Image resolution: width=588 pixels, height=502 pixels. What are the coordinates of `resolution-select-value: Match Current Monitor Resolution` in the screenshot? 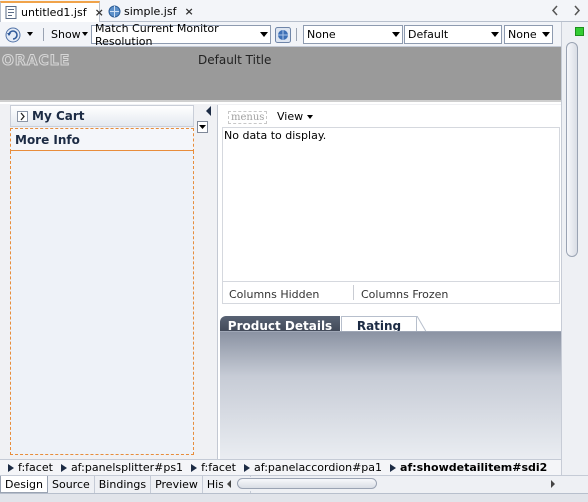 It's located at (157, 34).